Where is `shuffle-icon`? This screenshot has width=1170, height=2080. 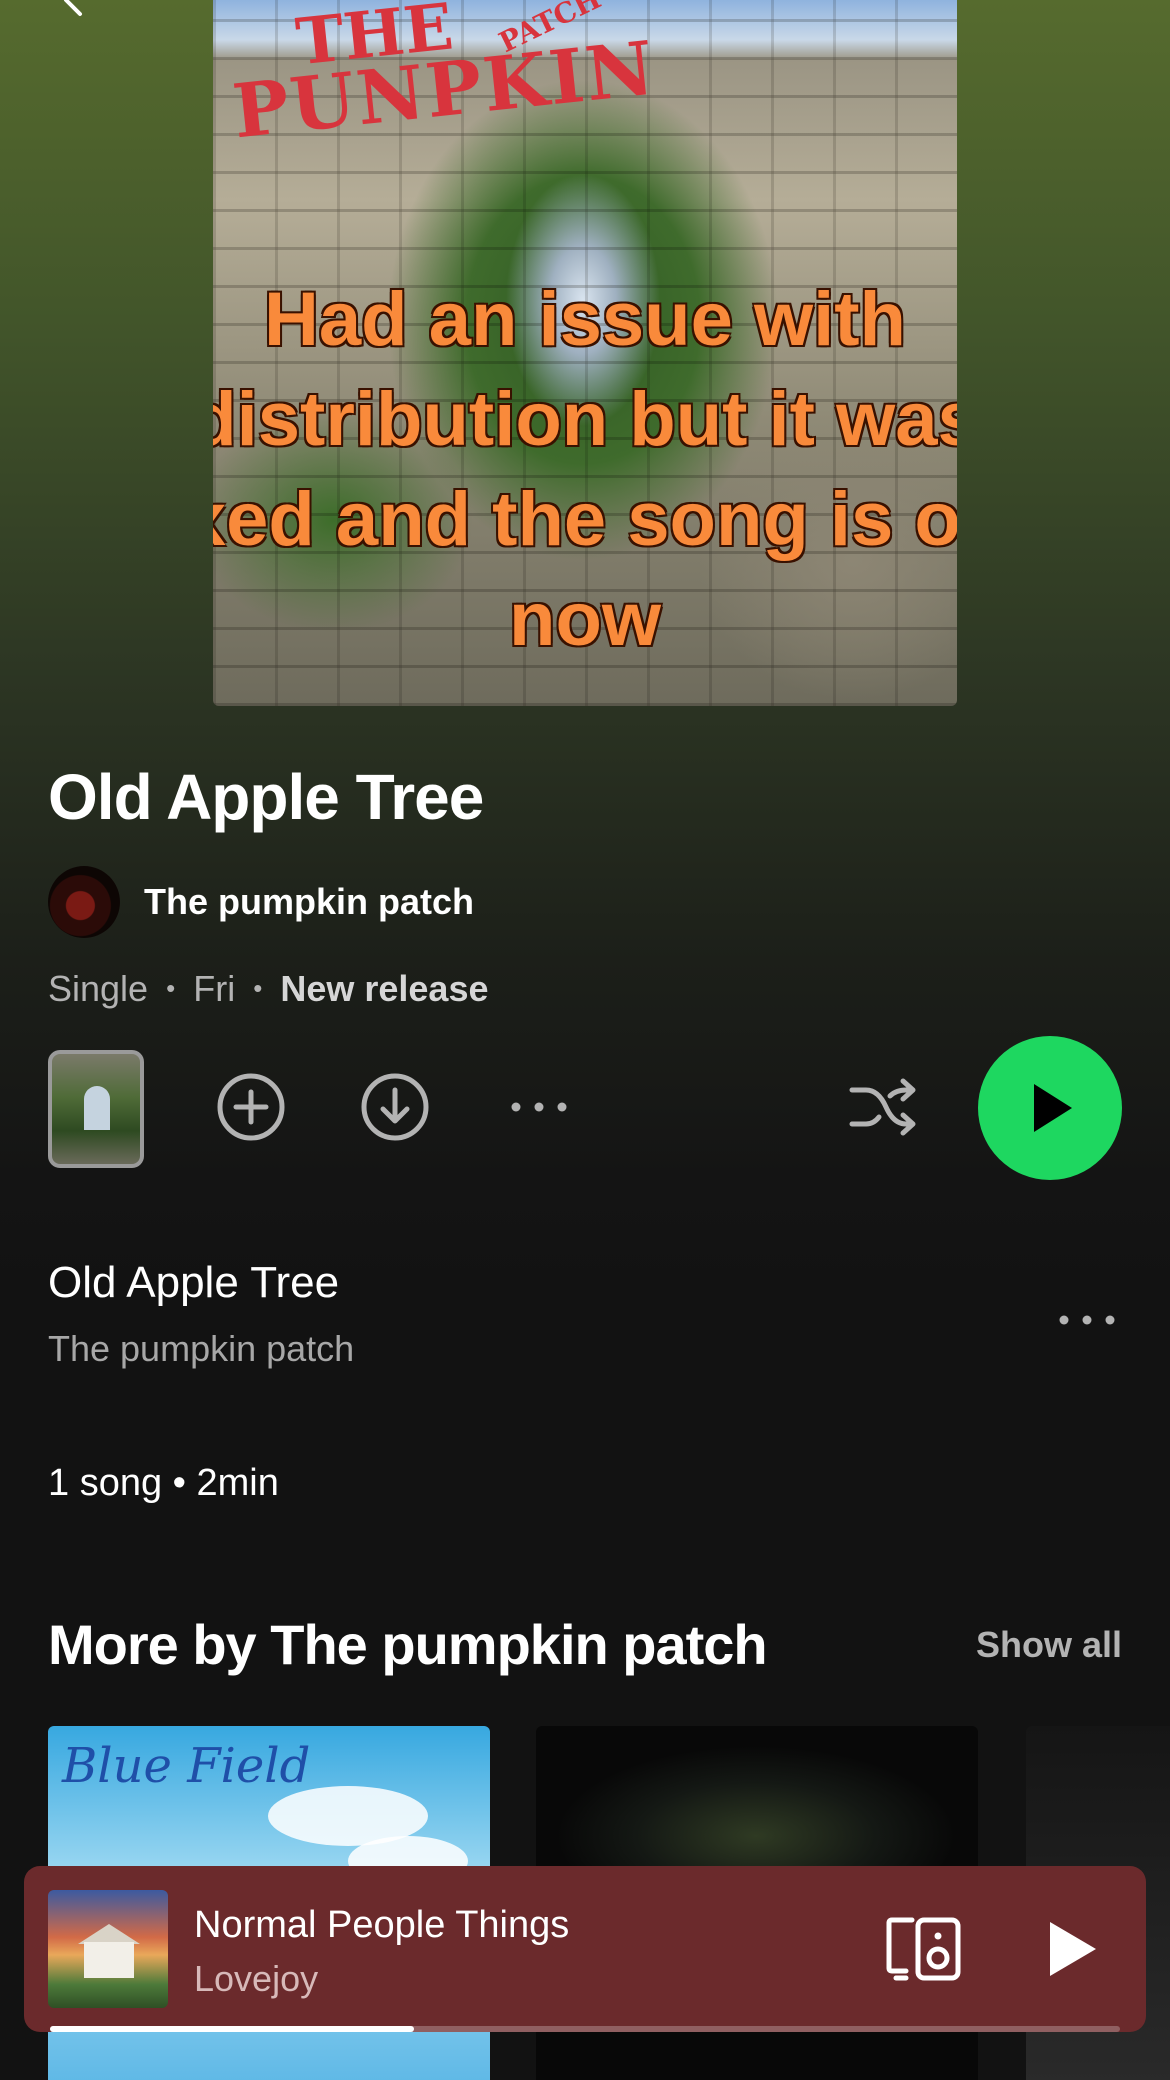
shuffle-icon is located at coordinates (883, 1107).